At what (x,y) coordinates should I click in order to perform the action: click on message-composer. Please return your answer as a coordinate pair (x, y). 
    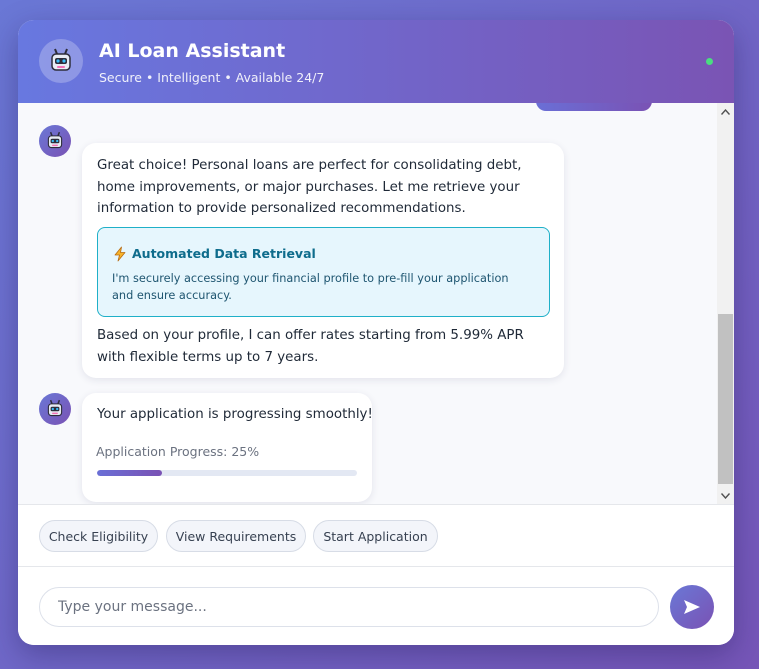
    Looking at the image, I should click on (376, 606).